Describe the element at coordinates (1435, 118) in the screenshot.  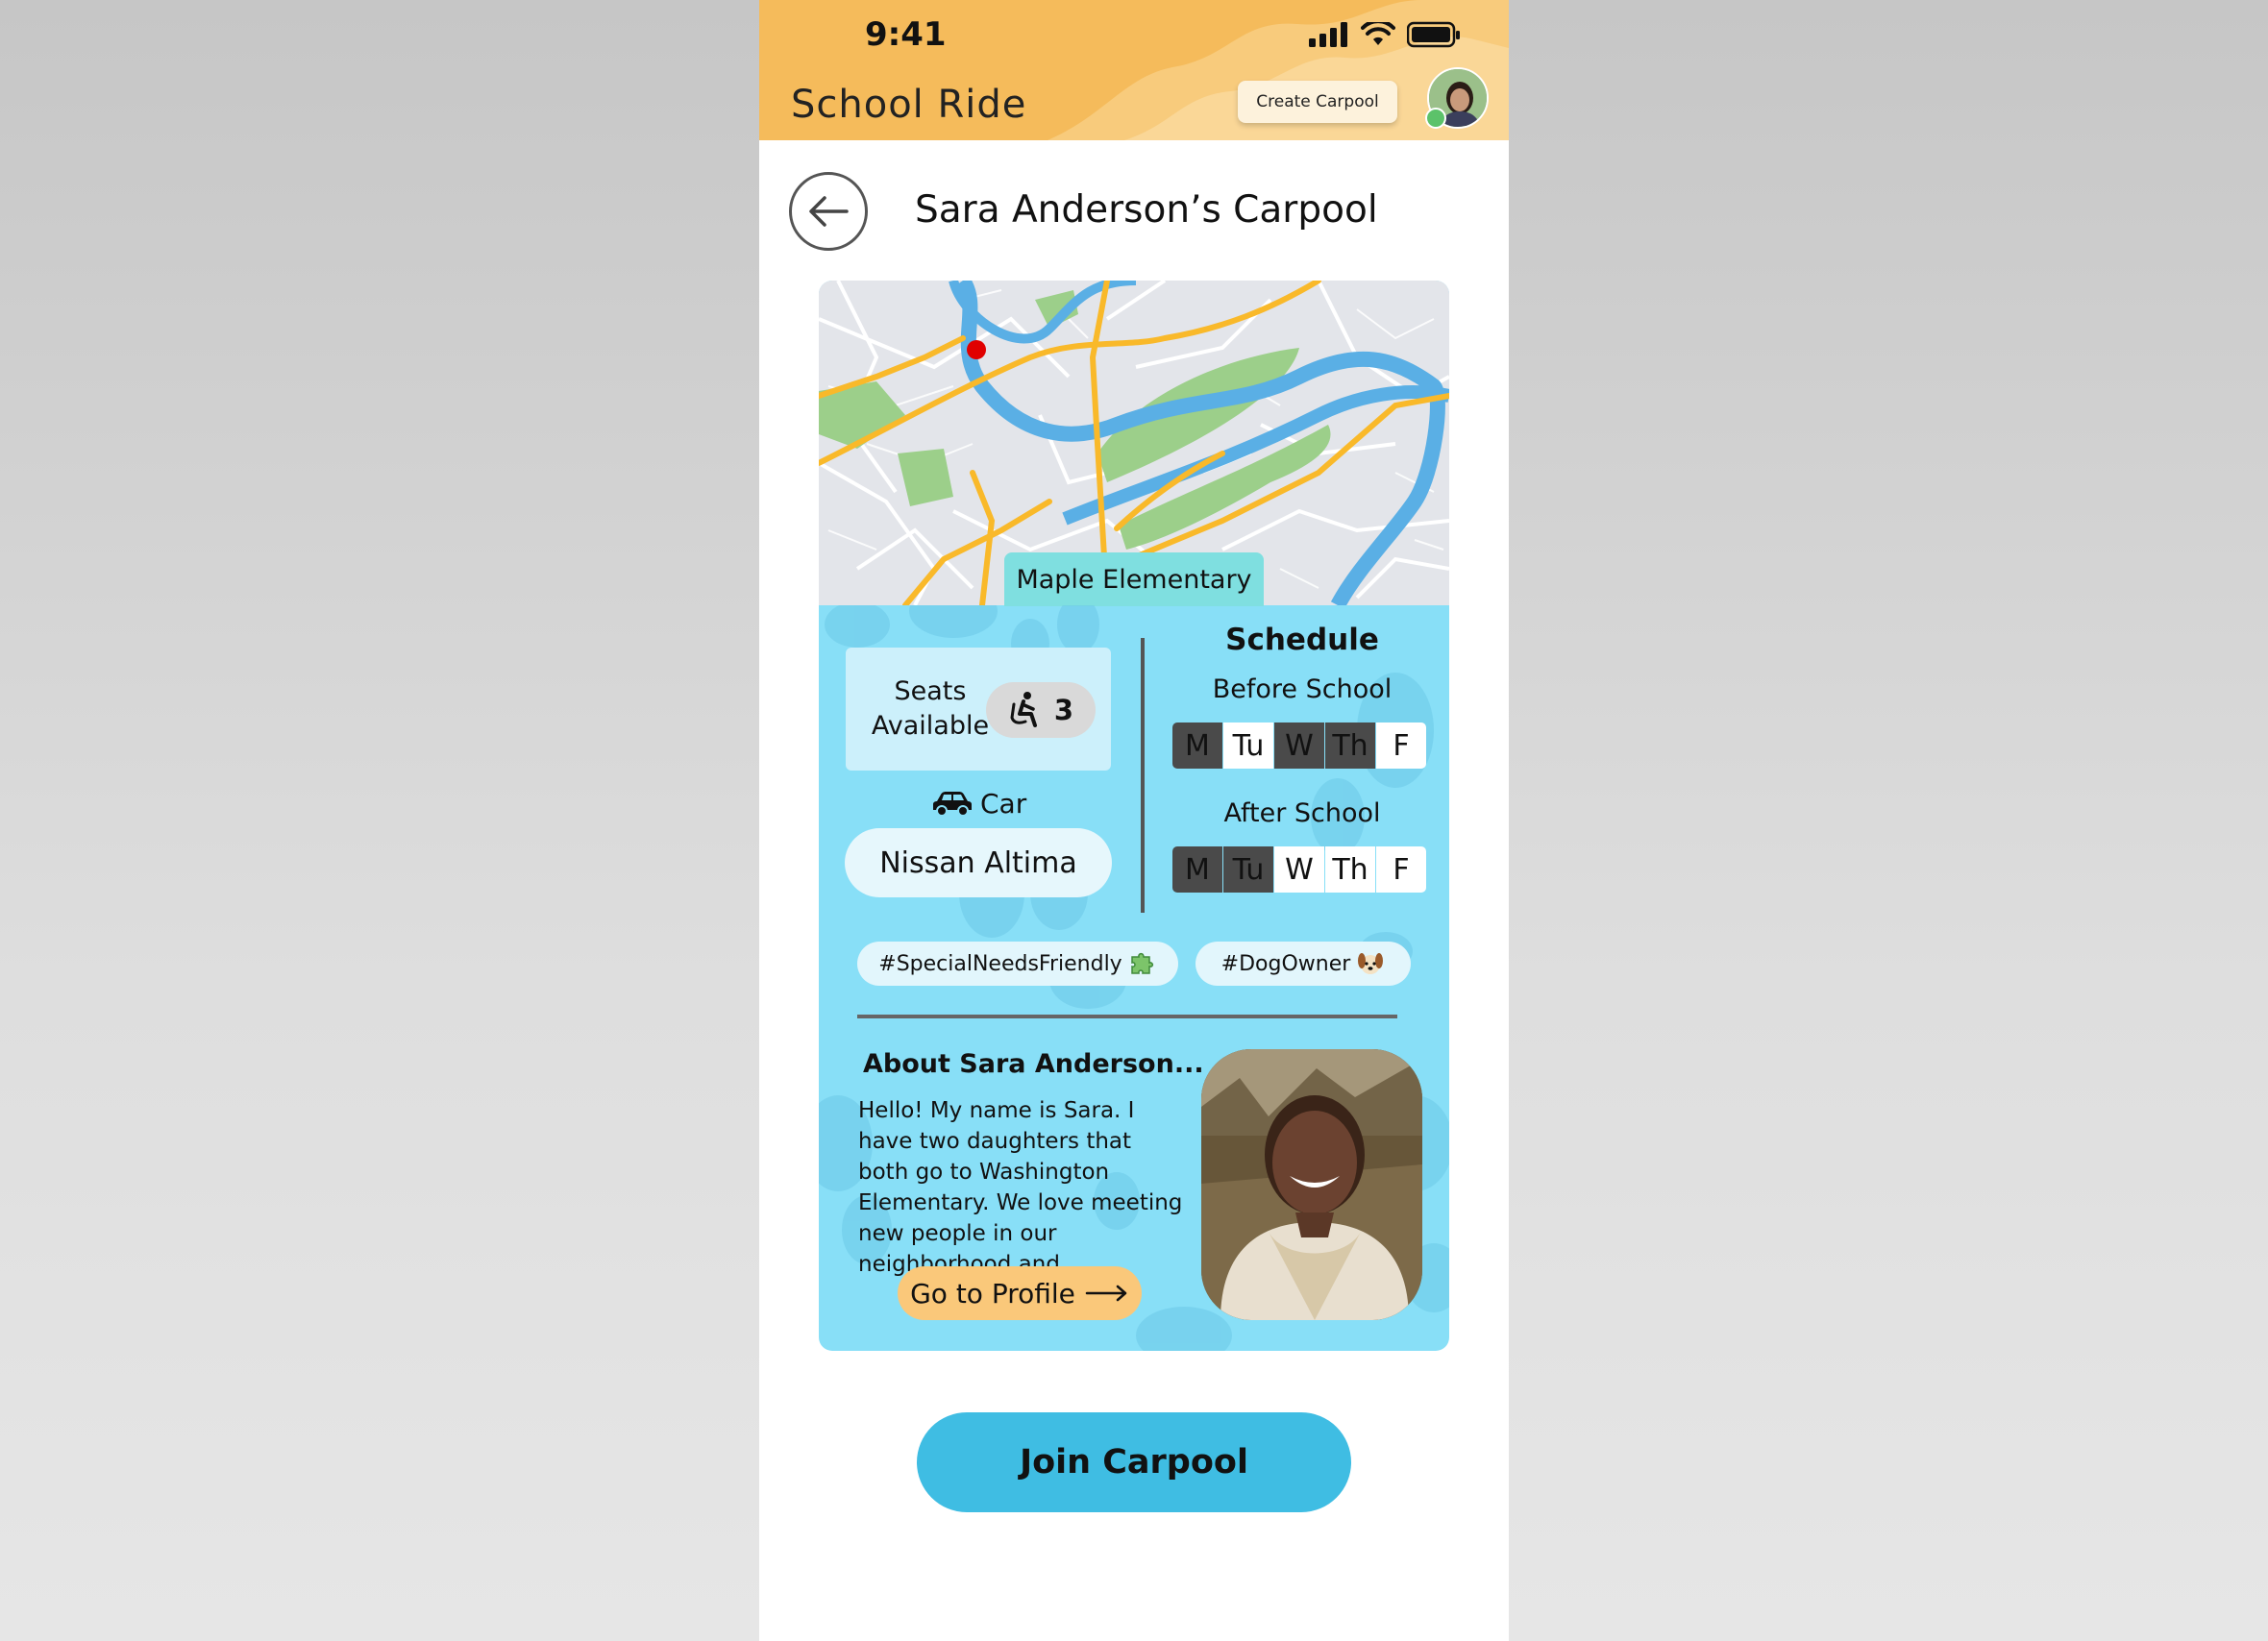
I see `avatar-badge` at that location.